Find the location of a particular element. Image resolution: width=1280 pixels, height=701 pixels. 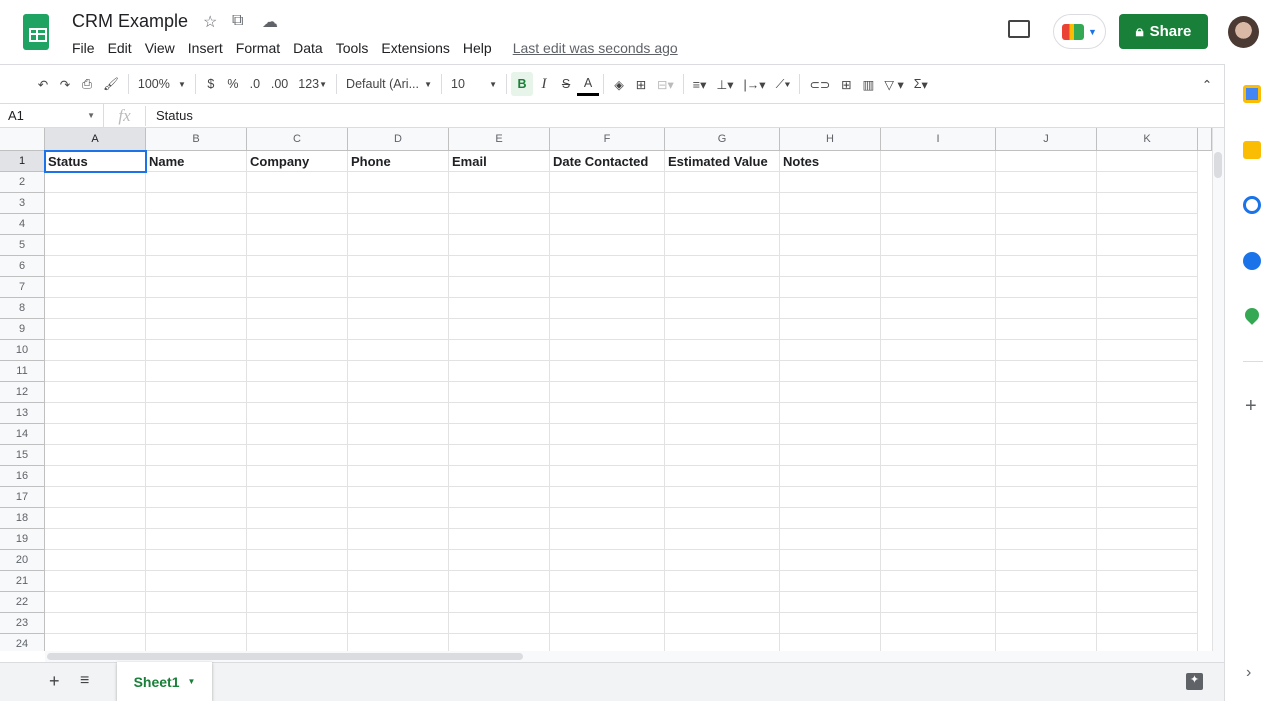

font-select: Default (Ari... ▼ is located at coordinates (389, 84).